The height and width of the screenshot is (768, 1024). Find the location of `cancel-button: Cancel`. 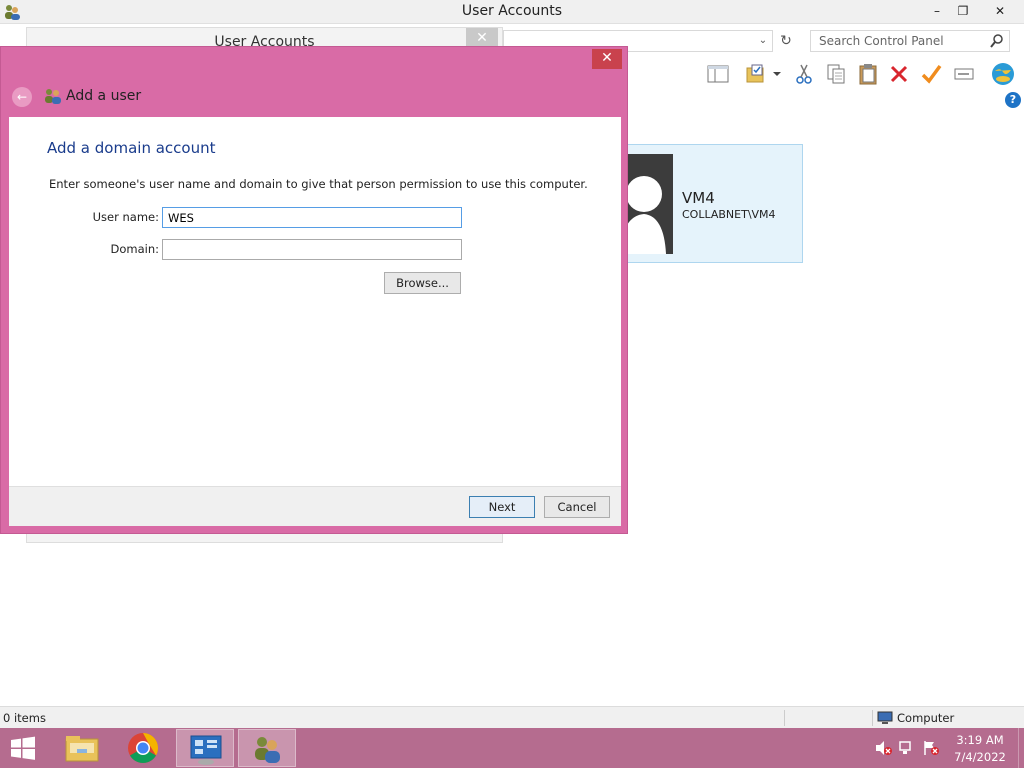

cancel-button: Cancel is located at coordinates (577, 507).